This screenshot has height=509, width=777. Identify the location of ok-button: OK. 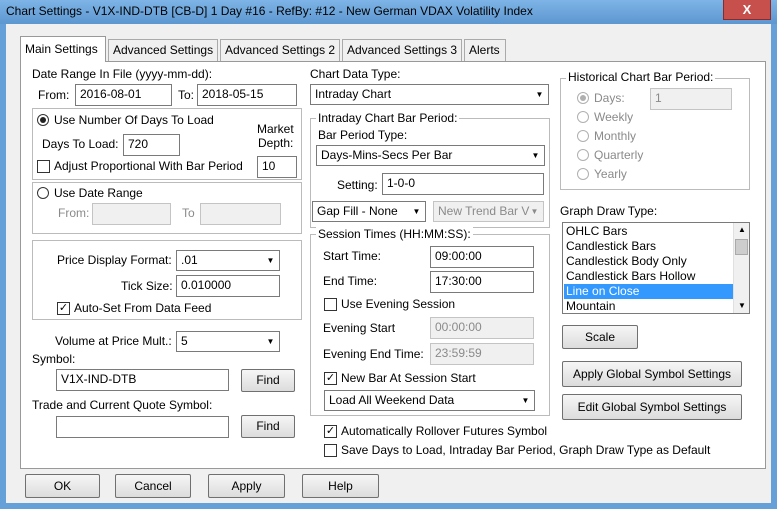
(62, 486).